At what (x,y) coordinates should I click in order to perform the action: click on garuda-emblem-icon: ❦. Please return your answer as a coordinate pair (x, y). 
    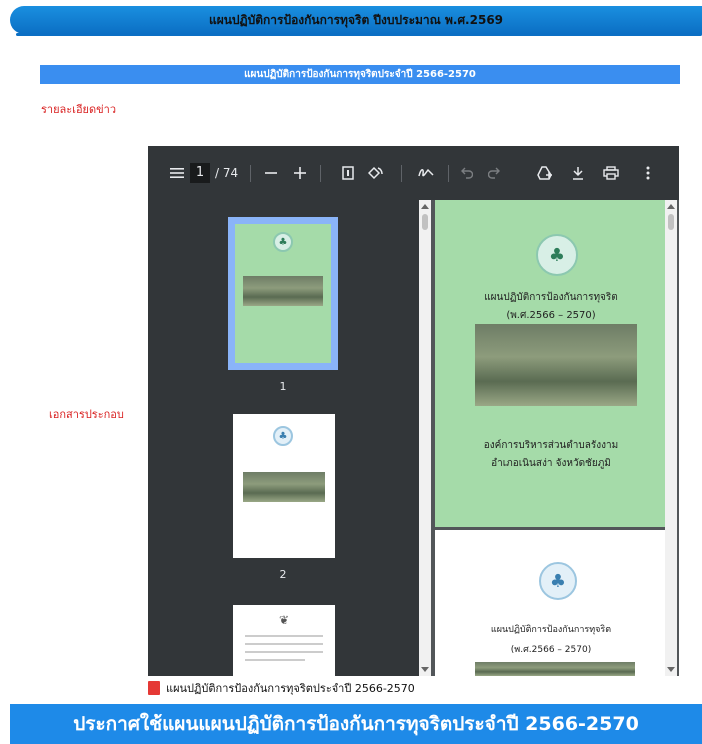
    Looking at the image, I should click on (284, 620).